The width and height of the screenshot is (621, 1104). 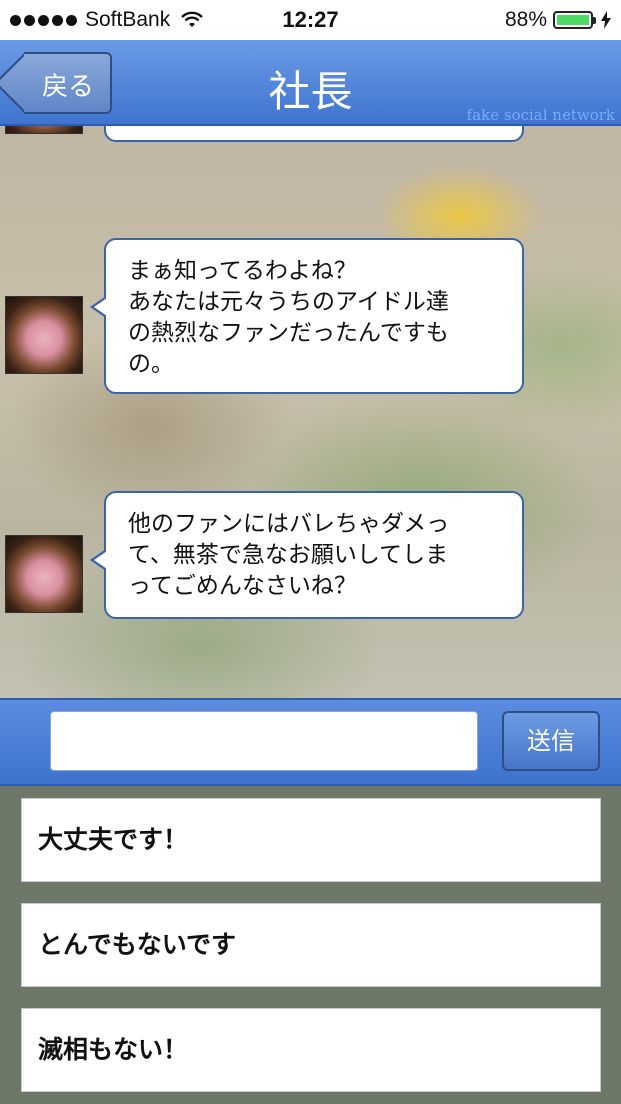 What do you see at coordinates (310, 83) in the screenshot?
I see `nav-bar: 戻る 社長 fake social network` at bounding box center [310, 83].